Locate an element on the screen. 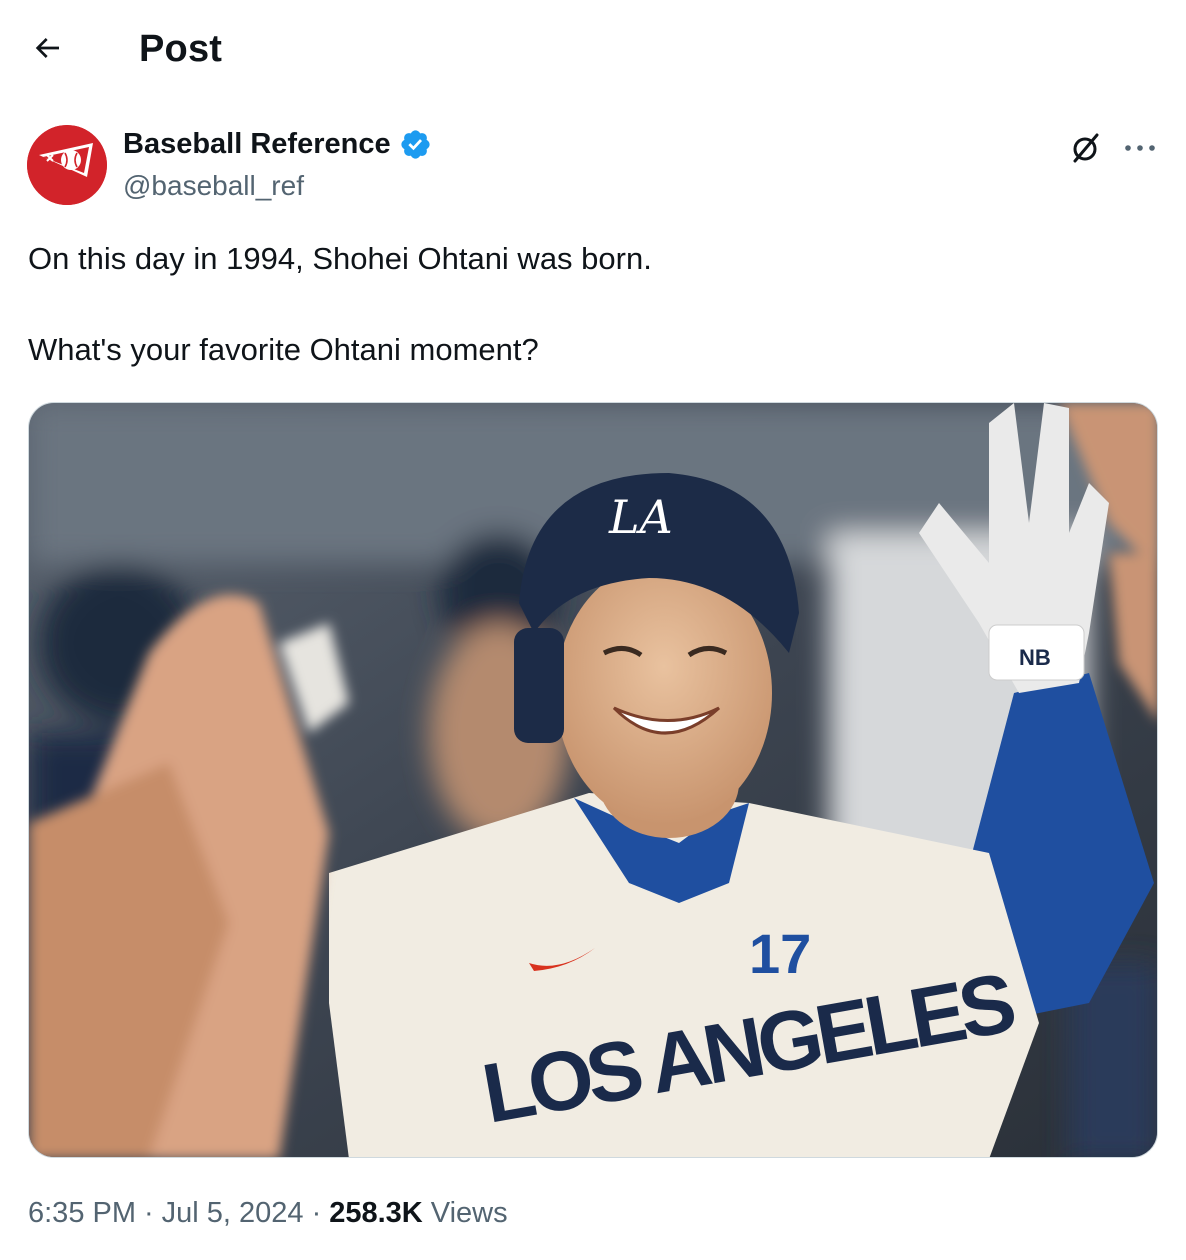  more-button is located at coordinates (1140, 148).